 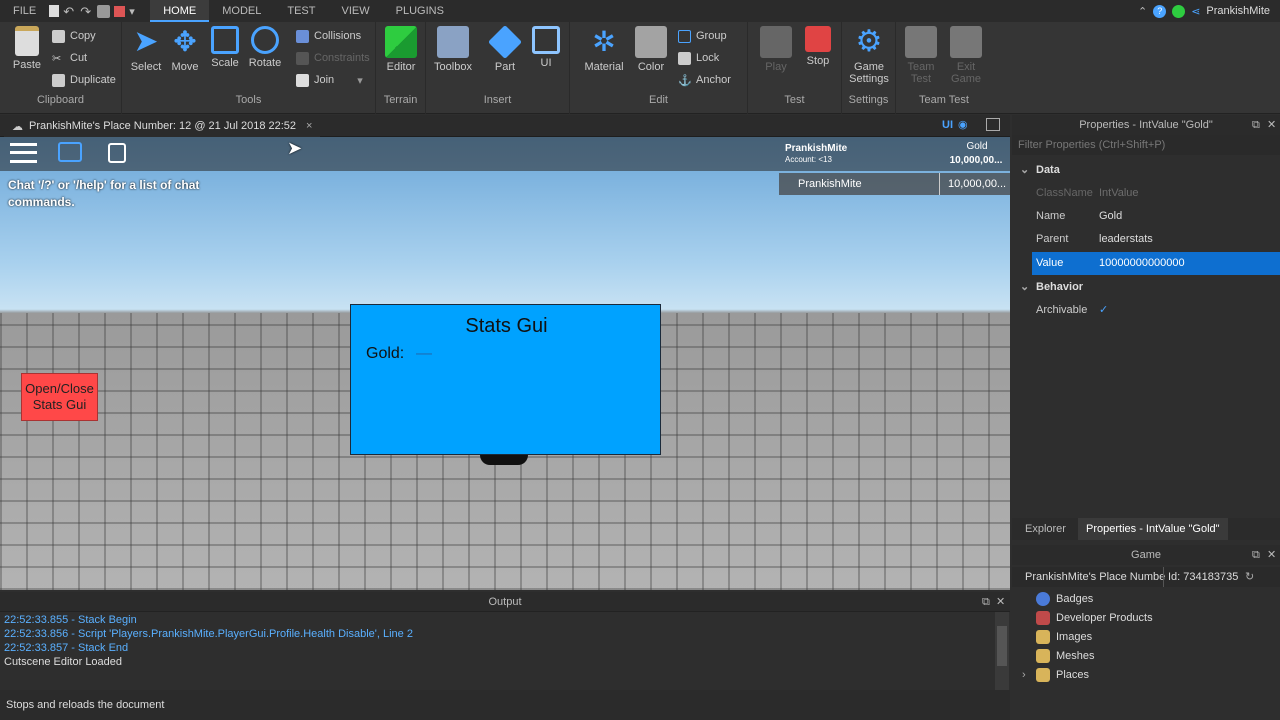 What do you see at coordinates (117, 153) in the screenshot?
I see `backpack-icon` at bounding box center [117, 153].